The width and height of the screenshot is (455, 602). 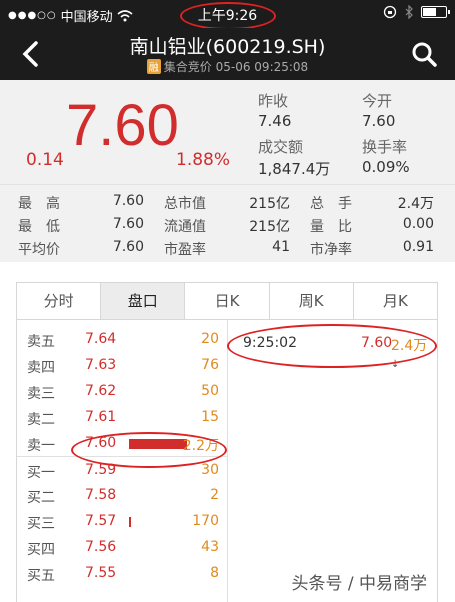 What do you see at coordinates (41, 342) in the screenshot?
I see `order-level-label: 卖五` at bounding box center [41, 342].